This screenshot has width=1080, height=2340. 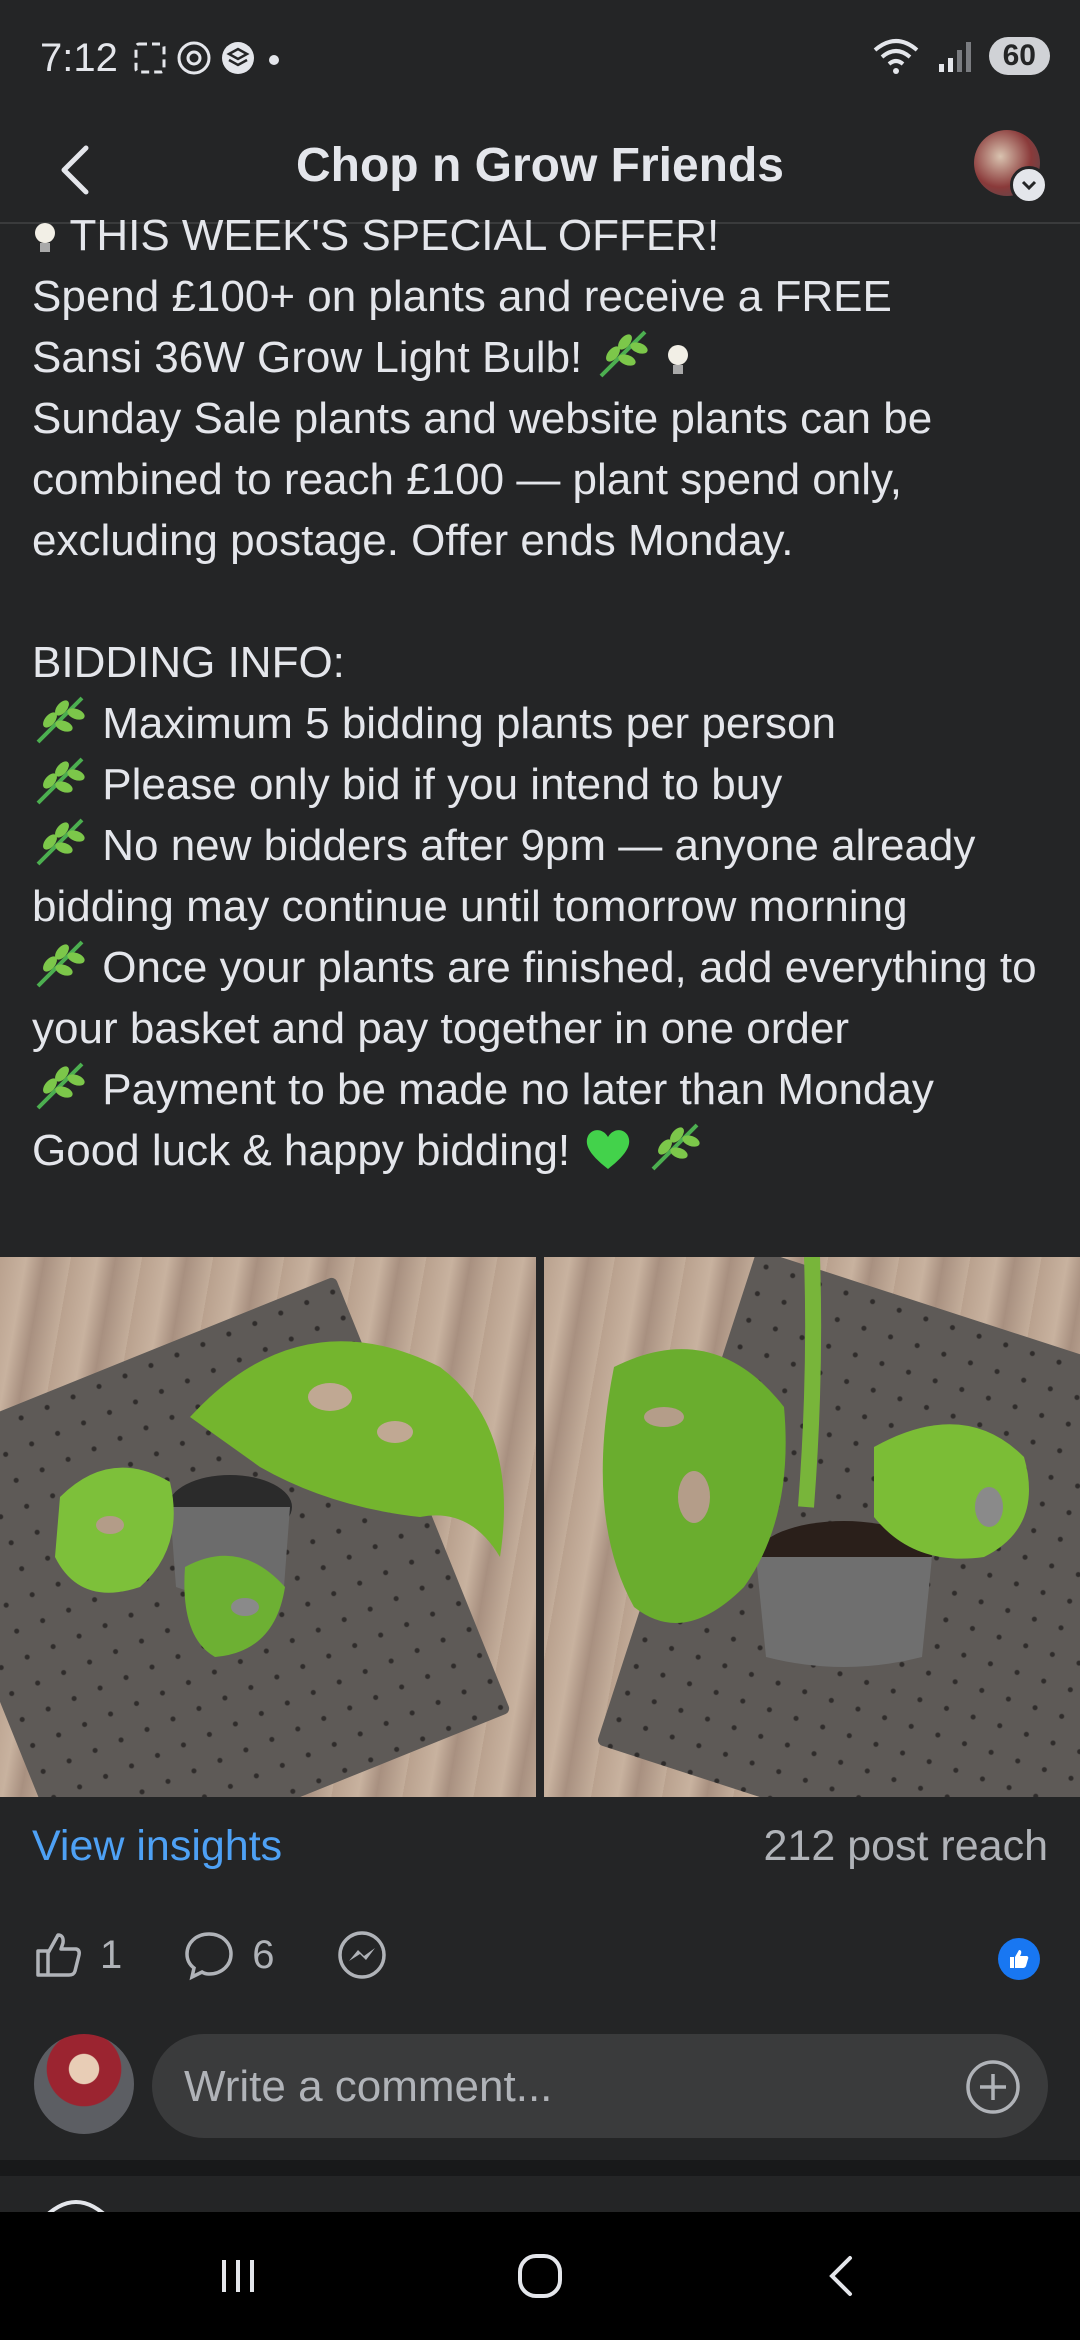 What do you see at coordinates (157, 1846) in the screenshot?
I see `view-insights-link: View insights` at bounding box center [157, 1846].